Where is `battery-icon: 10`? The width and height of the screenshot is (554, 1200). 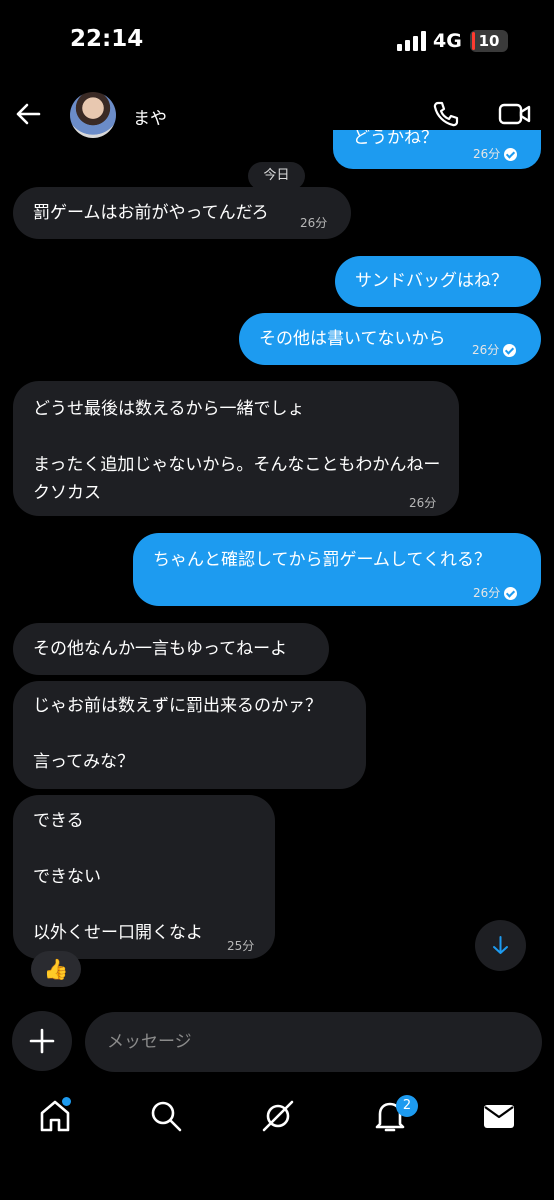
battery-icon: 10 is located at coordinates (489, 41).